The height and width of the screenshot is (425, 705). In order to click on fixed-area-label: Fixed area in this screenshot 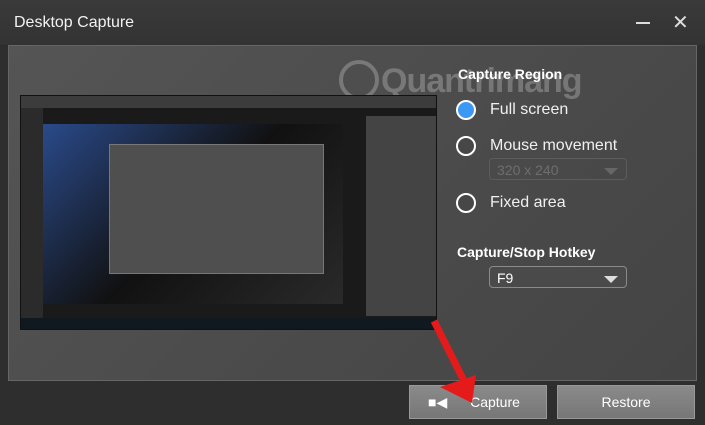, I will do `click(528, 203)`.